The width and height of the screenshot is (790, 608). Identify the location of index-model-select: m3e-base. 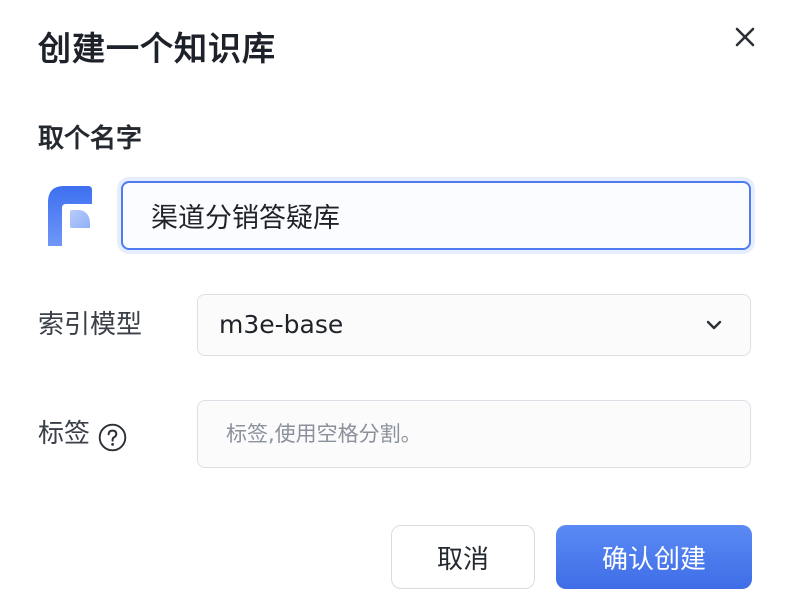
(474, 325).